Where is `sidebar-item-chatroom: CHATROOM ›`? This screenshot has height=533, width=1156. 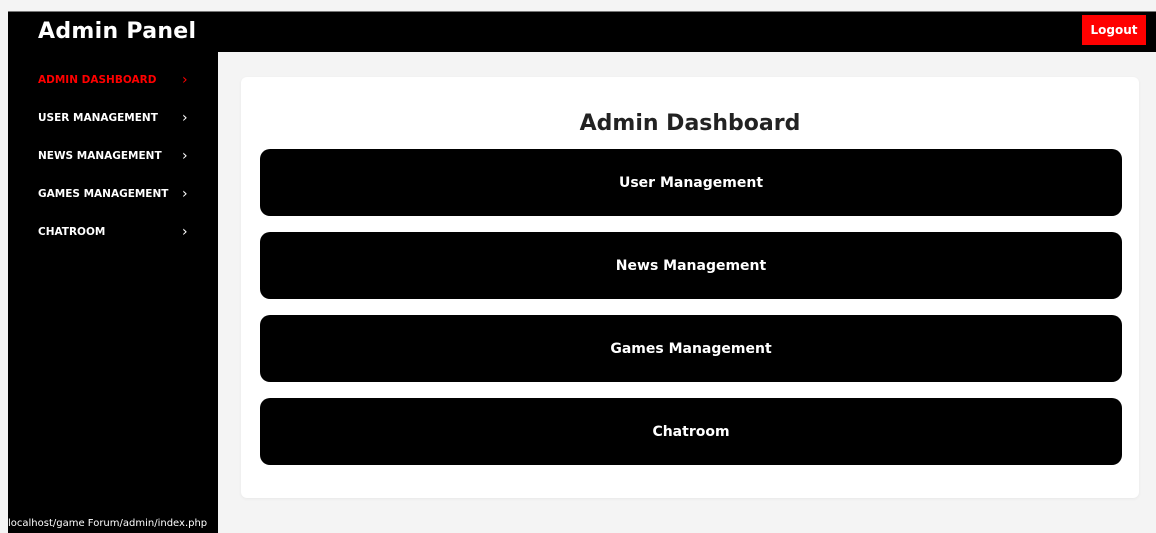 sidebar-item-chatroom: CHATROOM › is located at coordinates (113, 232).